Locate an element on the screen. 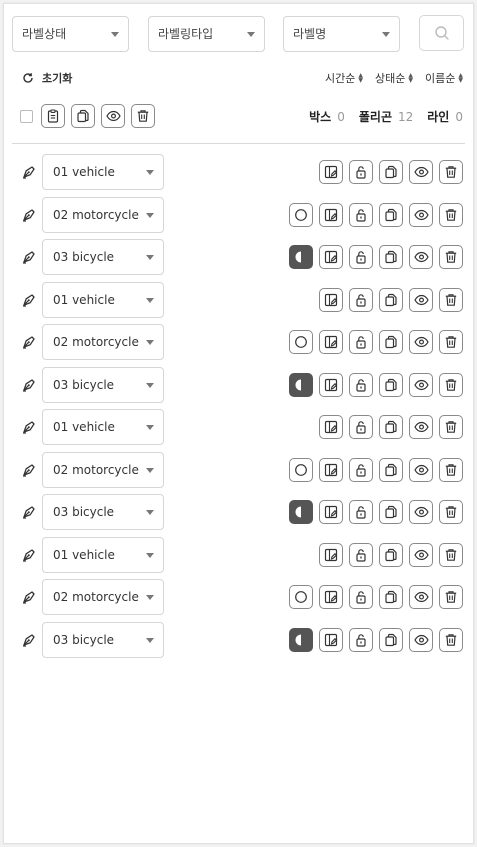 Image resolution: width=477 pixels, height=847 pixels. sort-time-button: 시간순 ▲ ▼ is located at coordinates (344, 78).